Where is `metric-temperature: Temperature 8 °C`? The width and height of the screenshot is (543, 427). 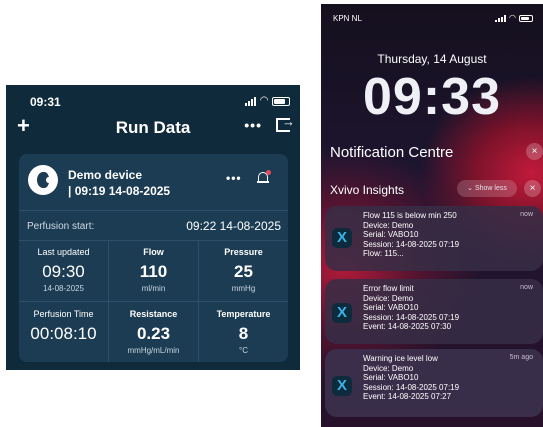
metric-temperature: Temperature 8 °C is located at coordinates (243, 332).